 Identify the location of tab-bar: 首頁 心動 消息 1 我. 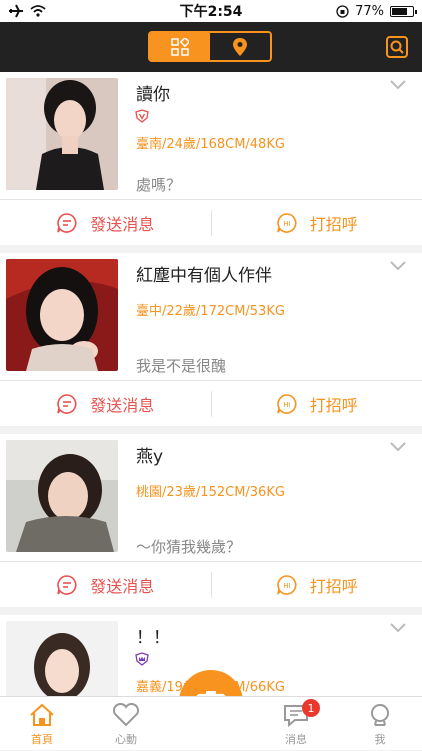
(211, 723).